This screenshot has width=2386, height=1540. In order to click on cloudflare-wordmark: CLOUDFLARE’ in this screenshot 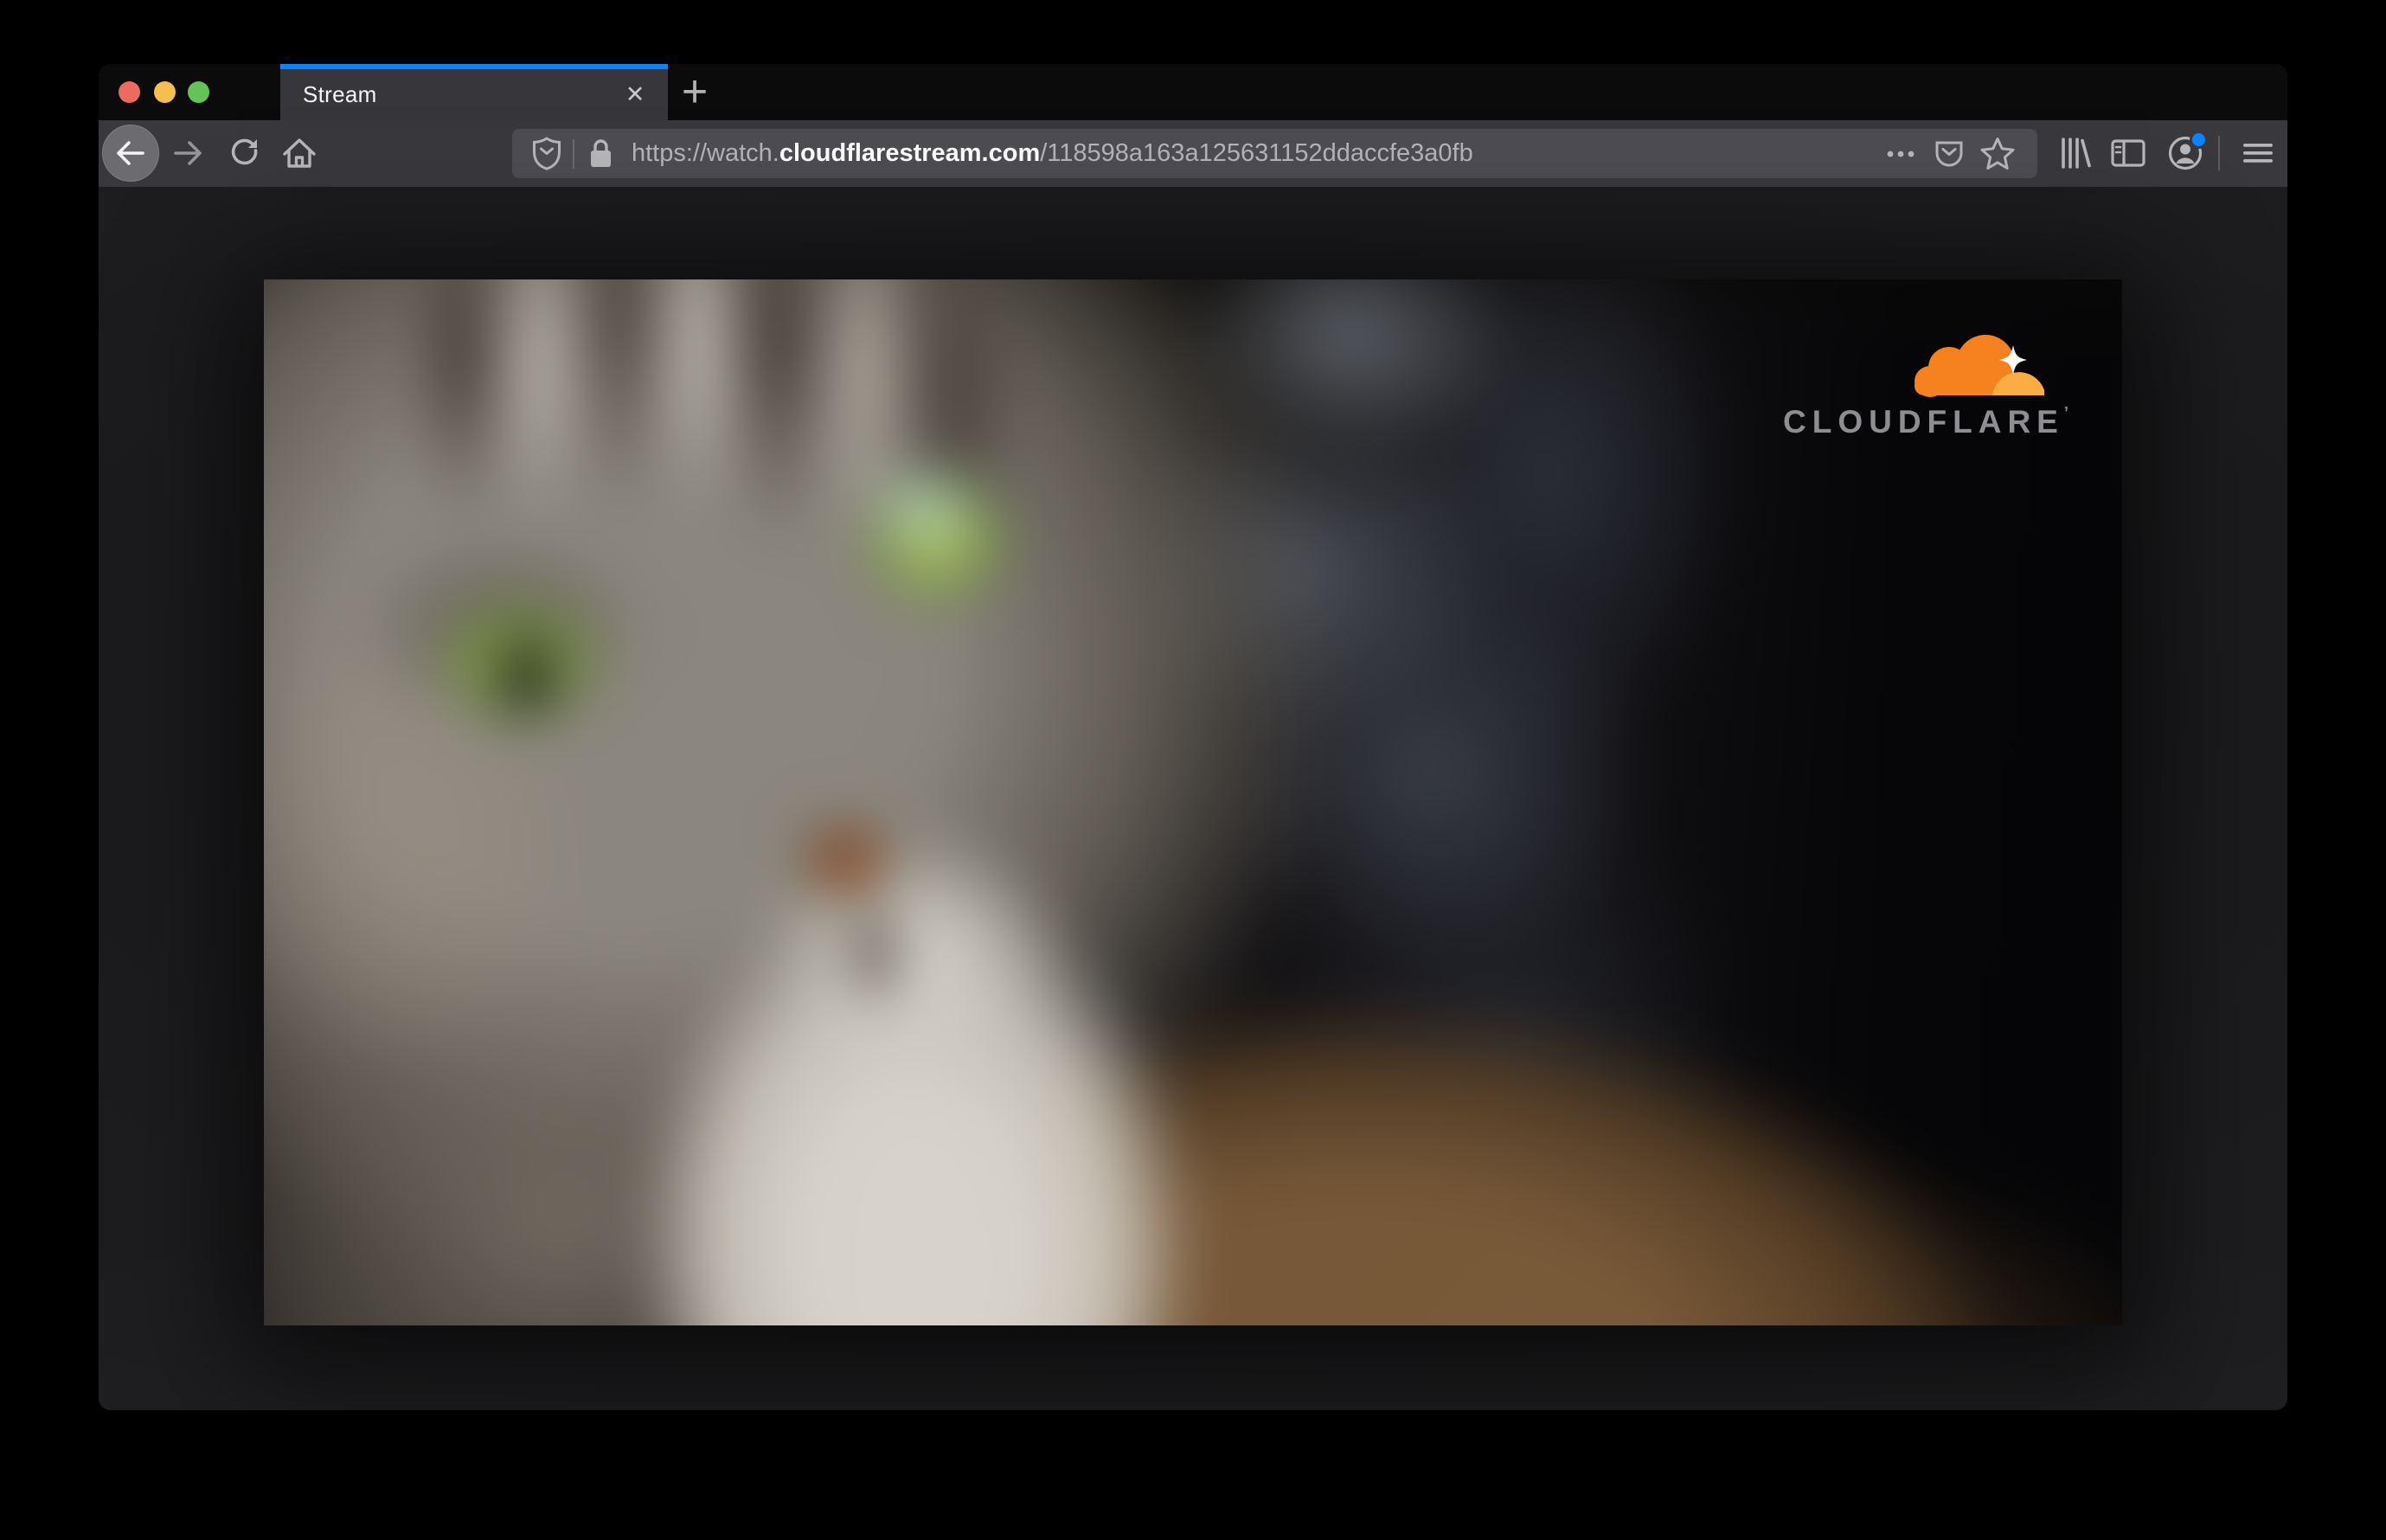, I will do `click(1926, 422)`.